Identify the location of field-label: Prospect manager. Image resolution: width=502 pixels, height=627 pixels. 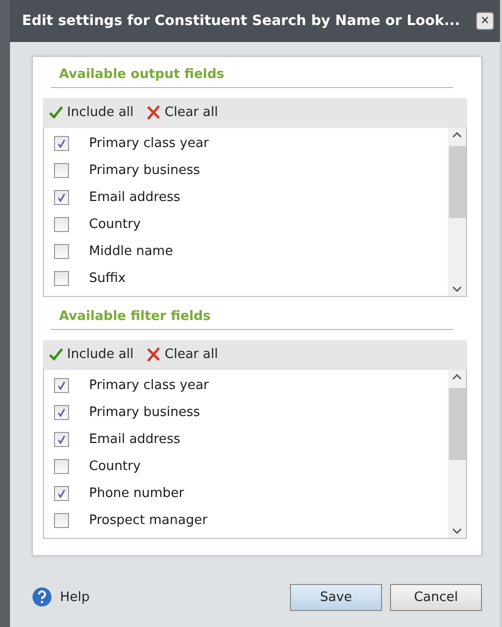
(148, 520).